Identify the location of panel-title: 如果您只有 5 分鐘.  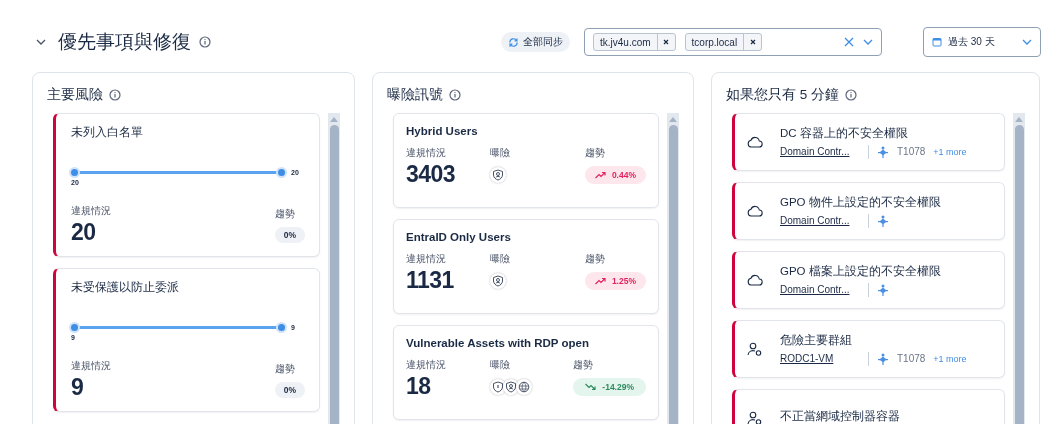
(782, 95).